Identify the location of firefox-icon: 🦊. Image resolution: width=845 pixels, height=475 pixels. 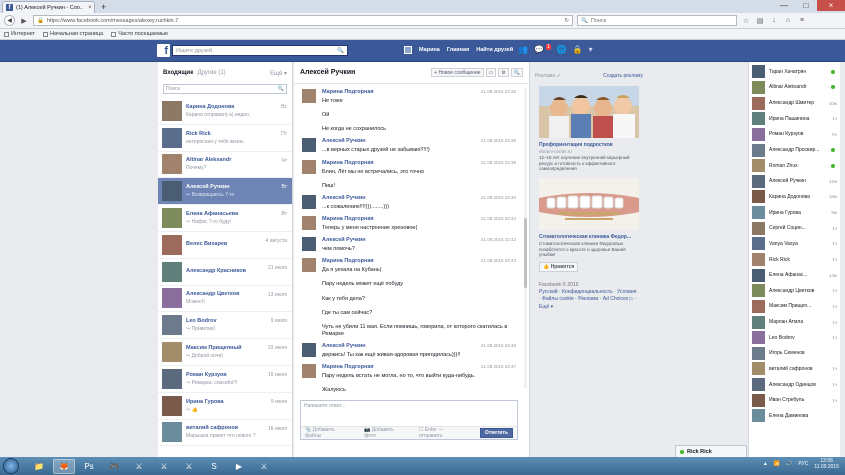
(64, 466).